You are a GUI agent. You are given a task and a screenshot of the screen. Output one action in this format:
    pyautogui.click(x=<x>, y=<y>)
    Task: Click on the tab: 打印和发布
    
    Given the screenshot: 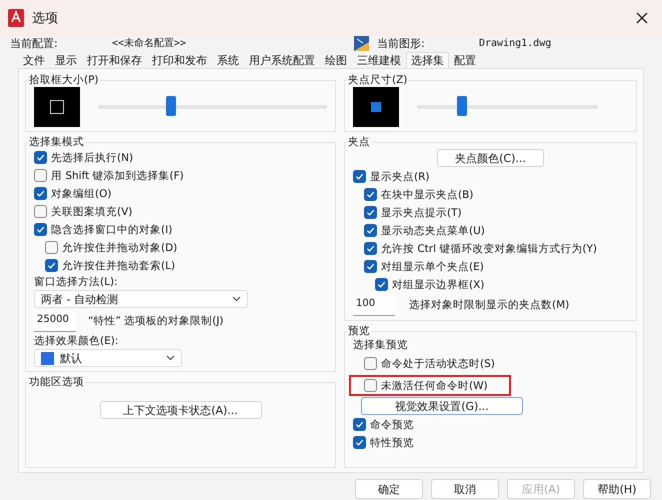 What is the action you would take?
    pyautogui.click(x=179, y=60)
    